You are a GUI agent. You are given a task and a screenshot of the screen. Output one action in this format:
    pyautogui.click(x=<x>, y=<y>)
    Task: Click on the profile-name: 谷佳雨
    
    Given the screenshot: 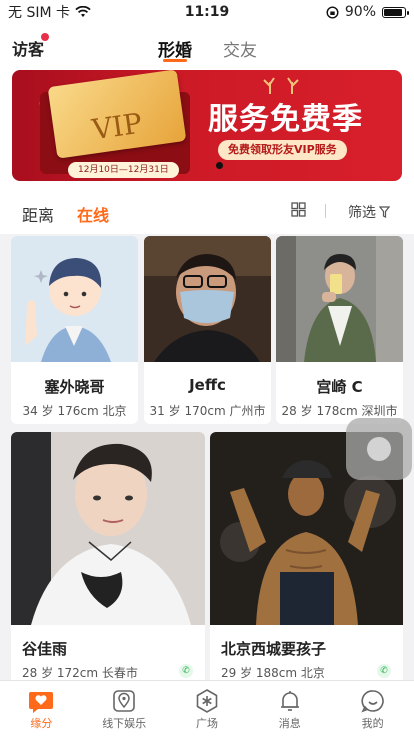 What is the action you would take?
    pyautogui.click(x=45, y=649)
    